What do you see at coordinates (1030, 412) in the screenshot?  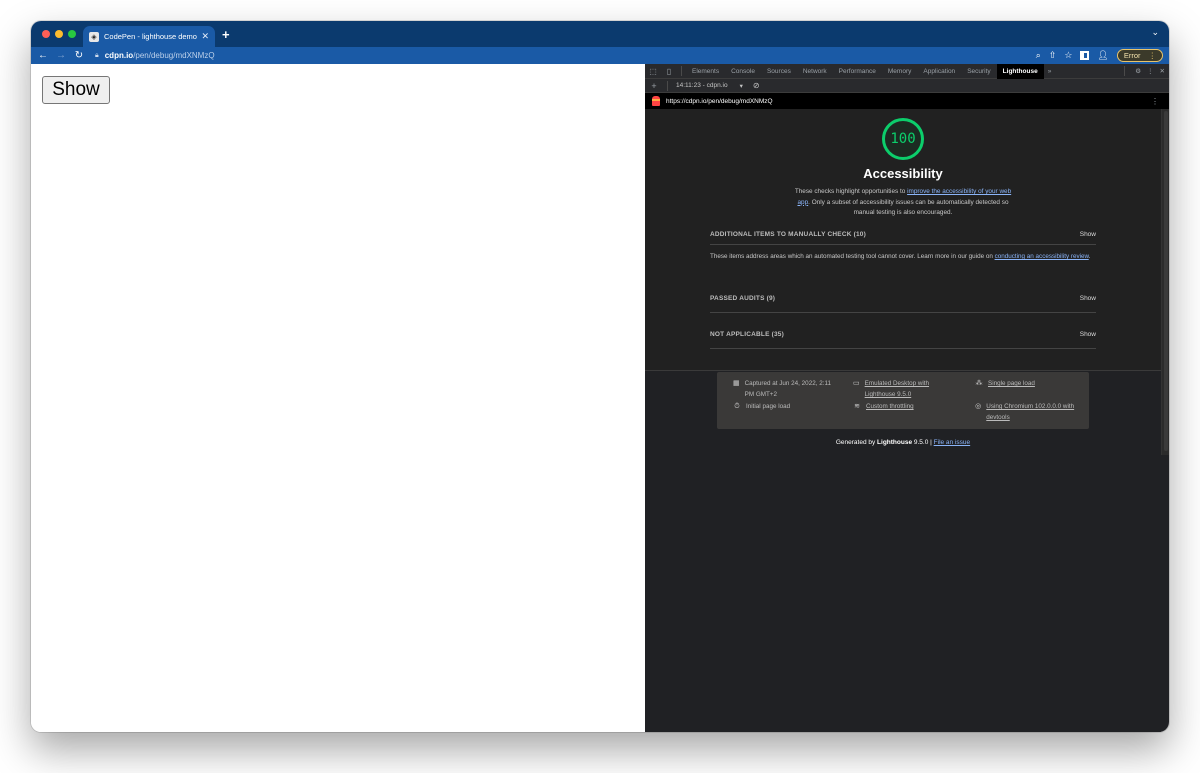 I see `browser-link: Using Chromium 102.0.0.0 with devtools` at bounding box center [1030, 412].